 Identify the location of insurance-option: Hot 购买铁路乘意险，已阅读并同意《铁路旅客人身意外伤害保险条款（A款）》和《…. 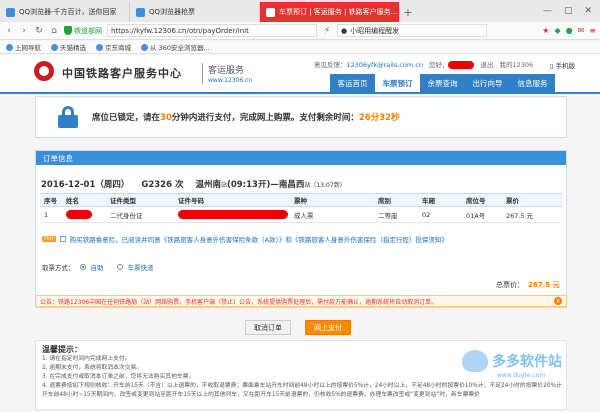
(245, 239).